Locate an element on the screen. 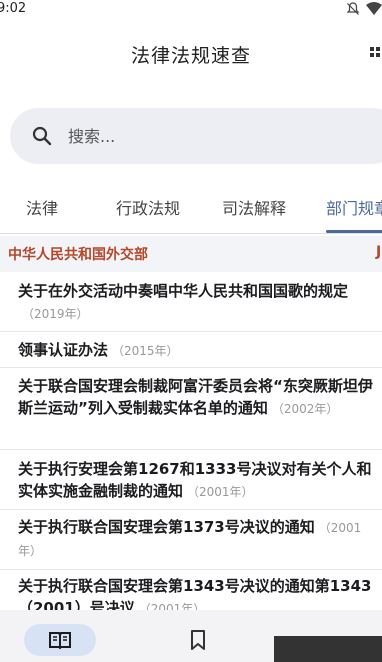 Image resolution: width=382 pixels, height=662 pixels. nav-home-button is located at coordinates (60, 640).